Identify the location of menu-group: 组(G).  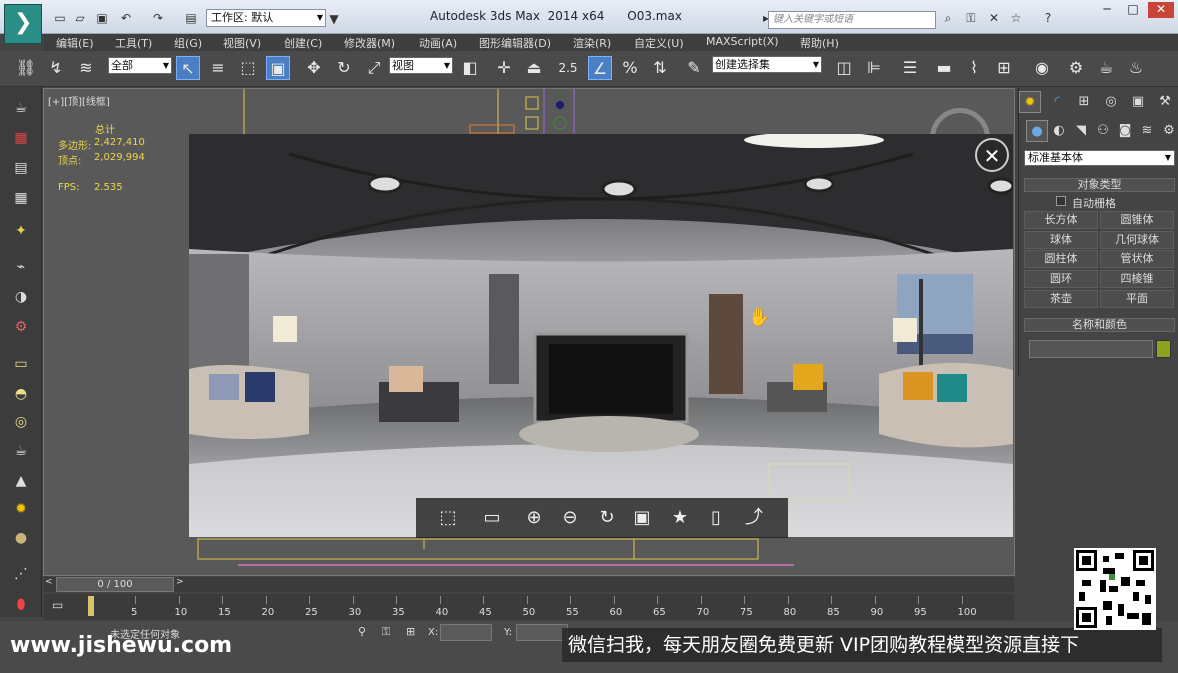
(188, 43).